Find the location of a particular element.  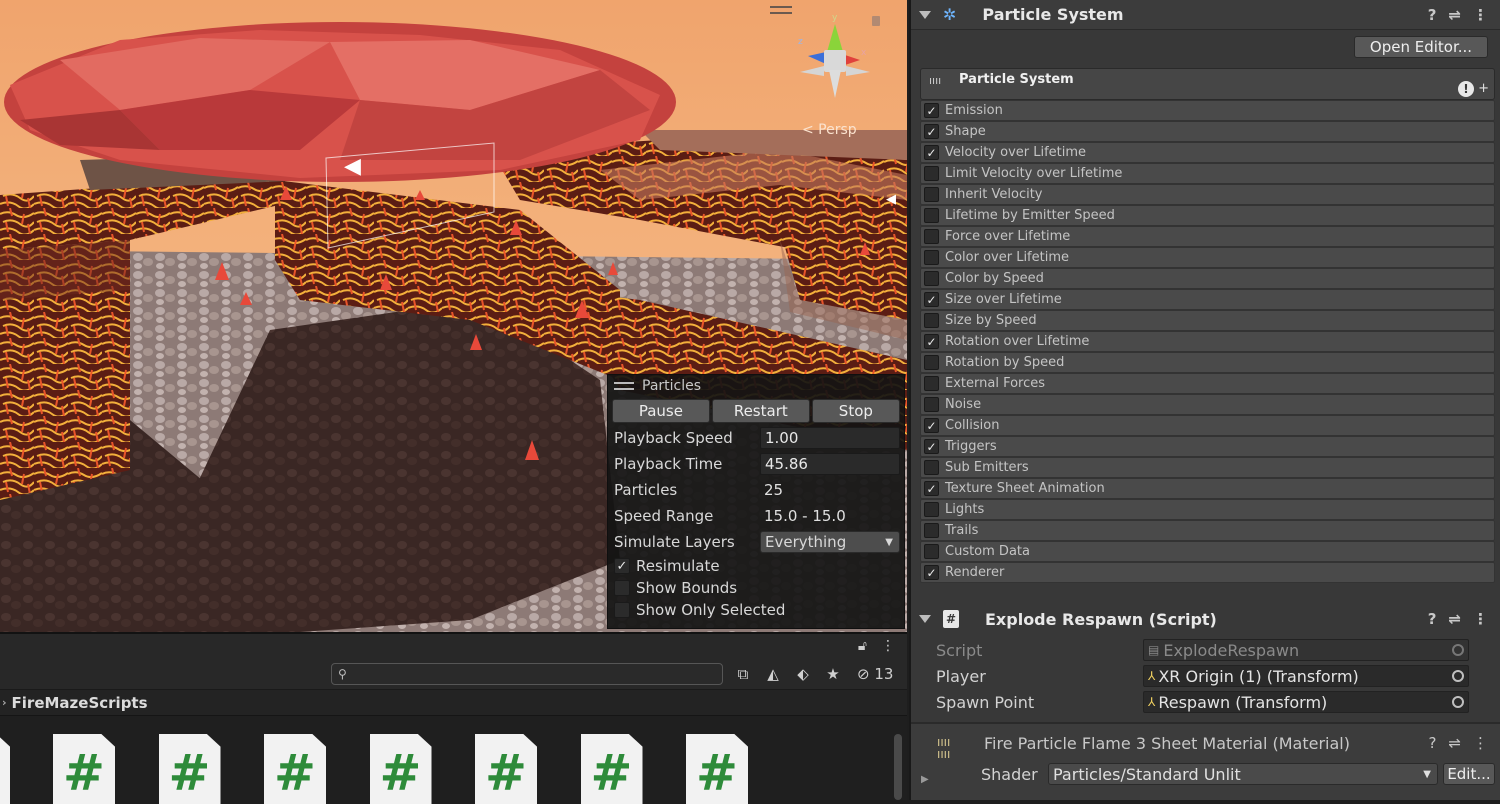

filter-by-type-icon: ◭ is located at coordinates (773, 674).